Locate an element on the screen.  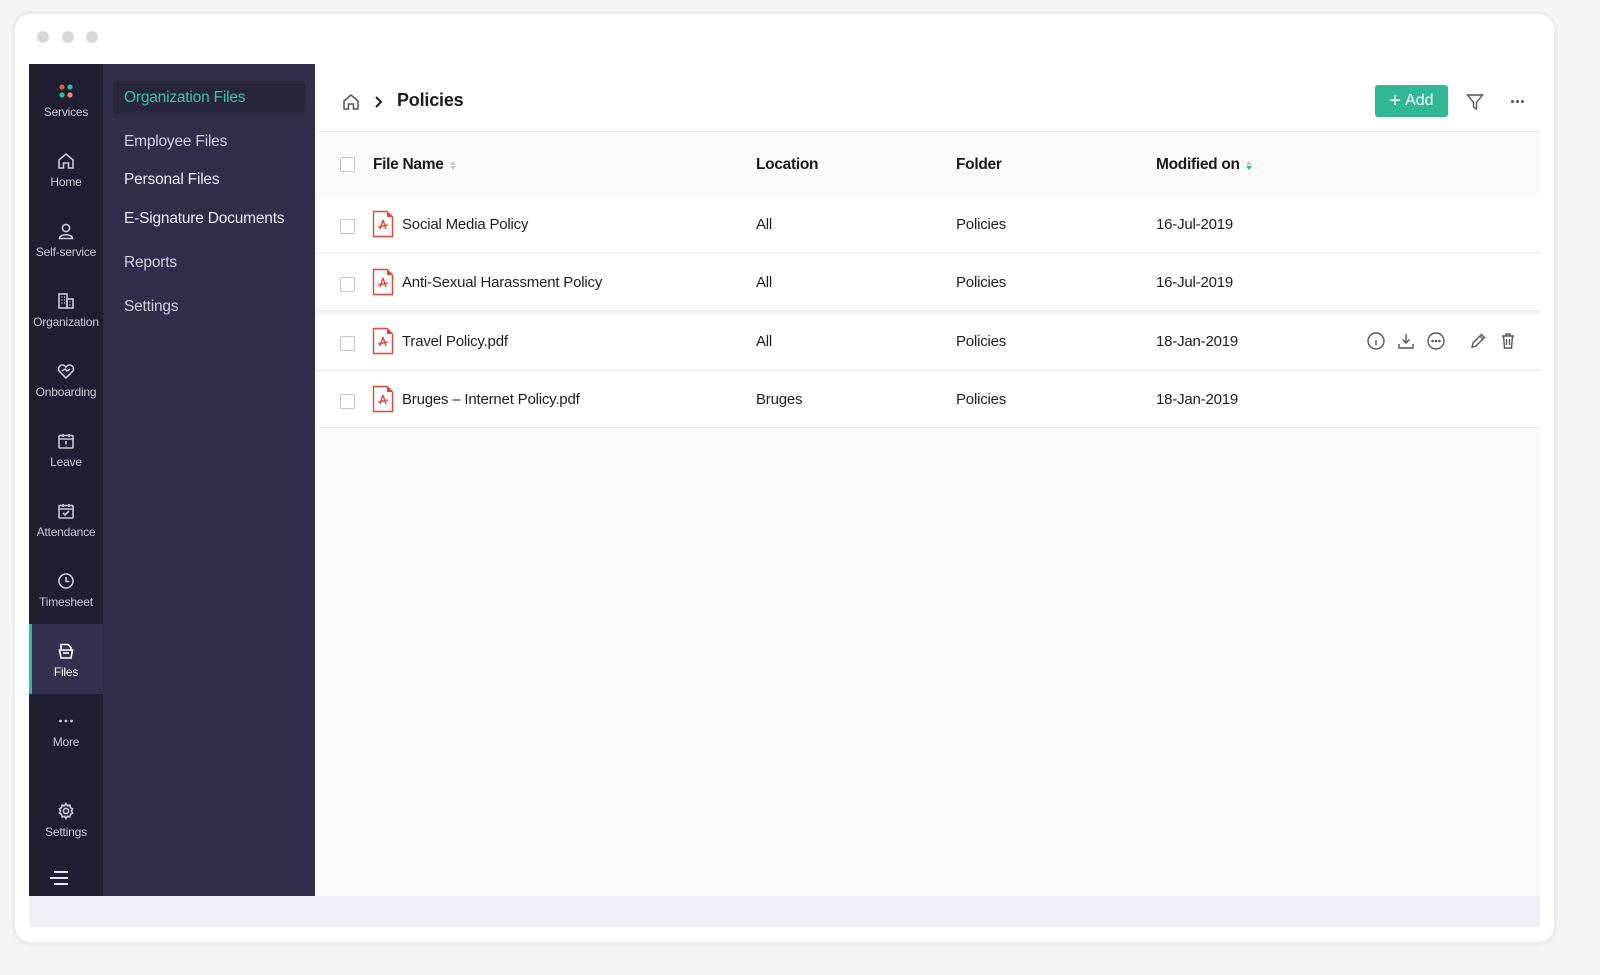
rail-item-settings: Settings is located at coordinates (66, 819).